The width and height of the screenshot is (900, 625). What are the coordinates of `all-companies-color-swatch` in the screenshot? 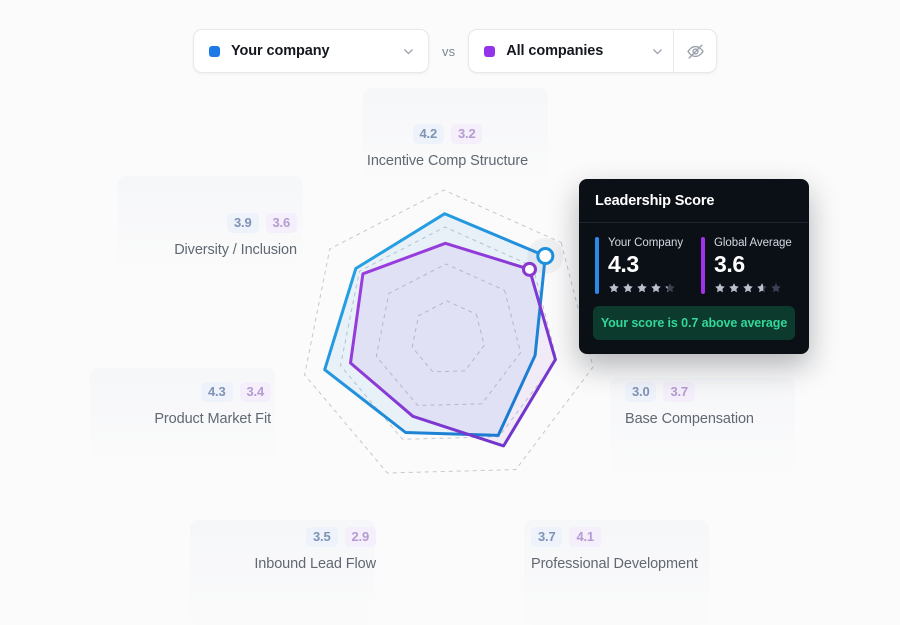 It's located at (490, 51).